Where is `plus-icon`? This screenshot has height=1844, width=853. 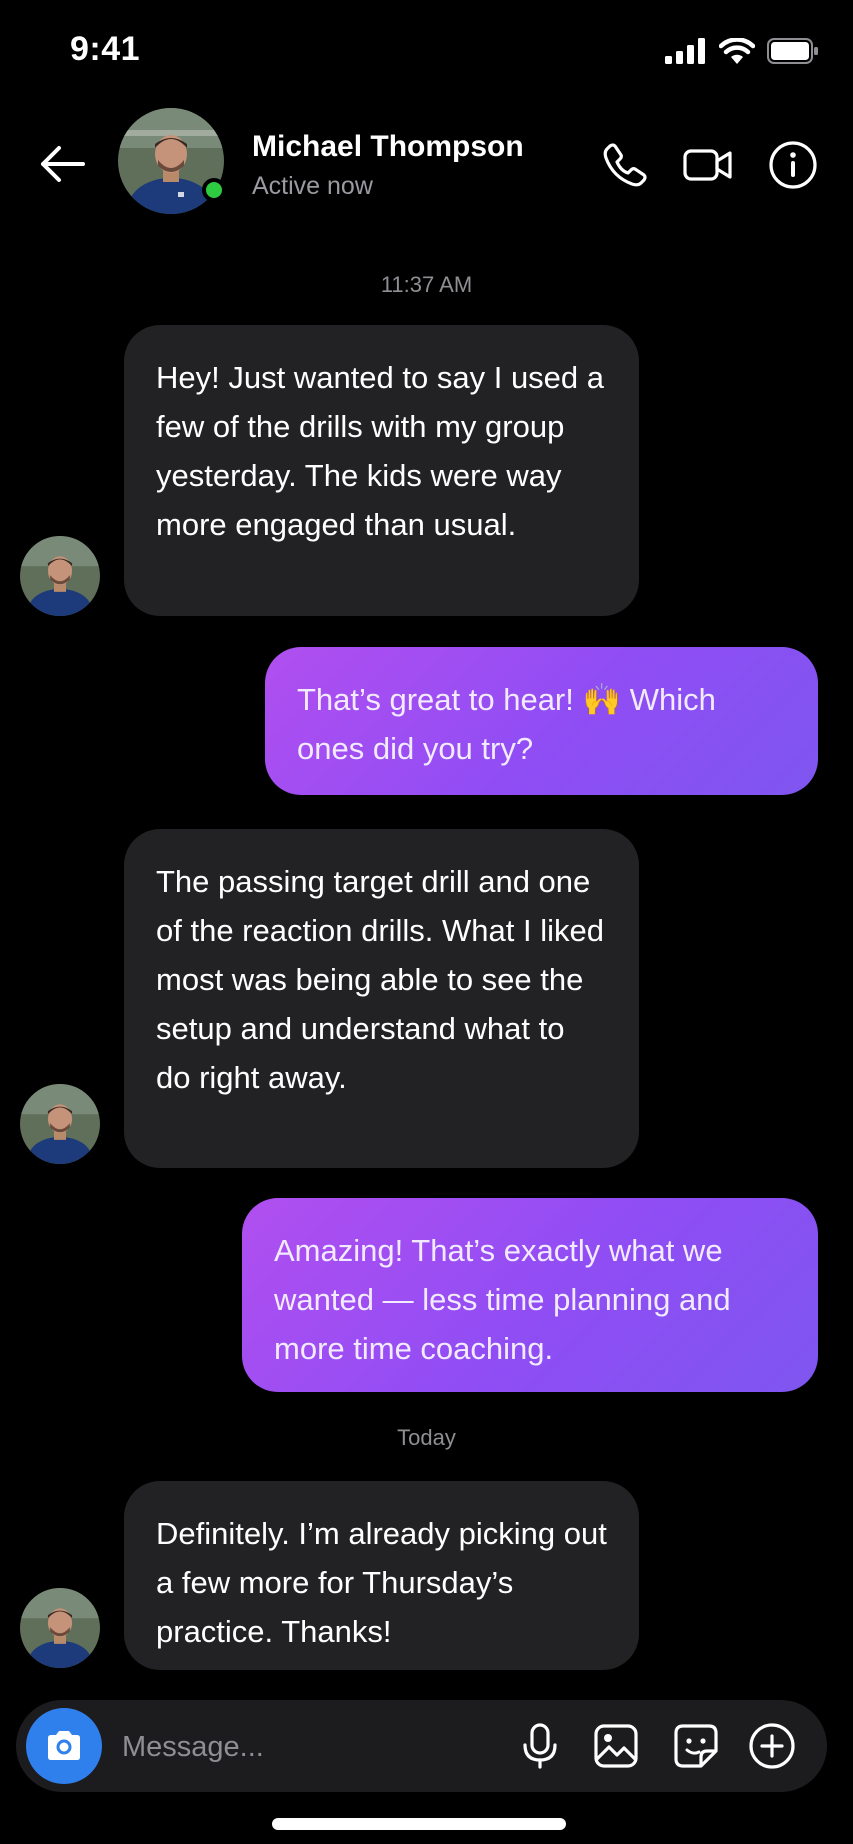 plus-icon is located at coordinates (772, 1746).